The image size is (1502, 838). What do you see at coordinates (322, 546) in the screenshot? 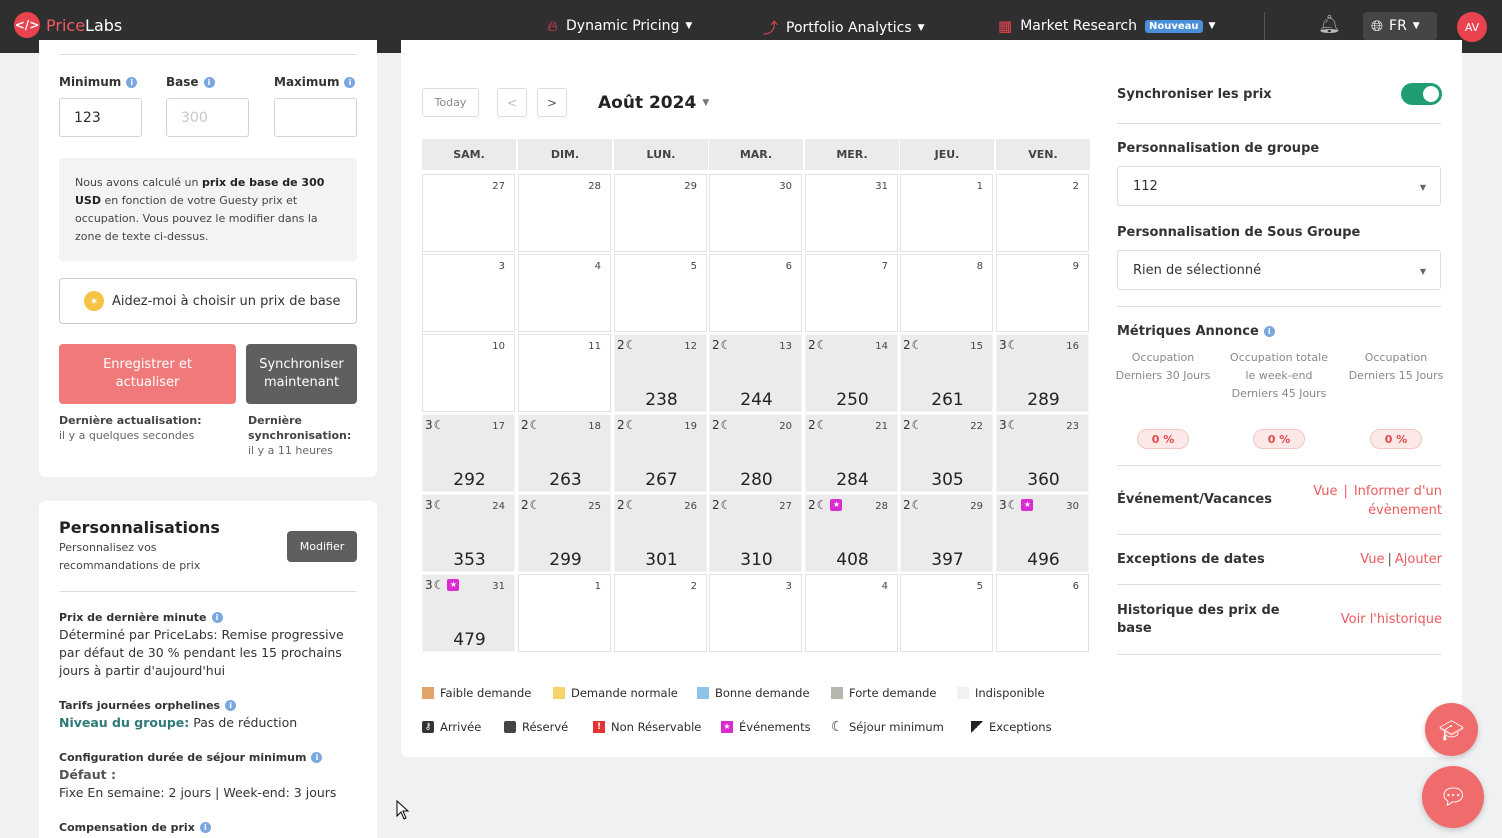
I see `modify-button: Modifier` at bounding box center [322, 546].